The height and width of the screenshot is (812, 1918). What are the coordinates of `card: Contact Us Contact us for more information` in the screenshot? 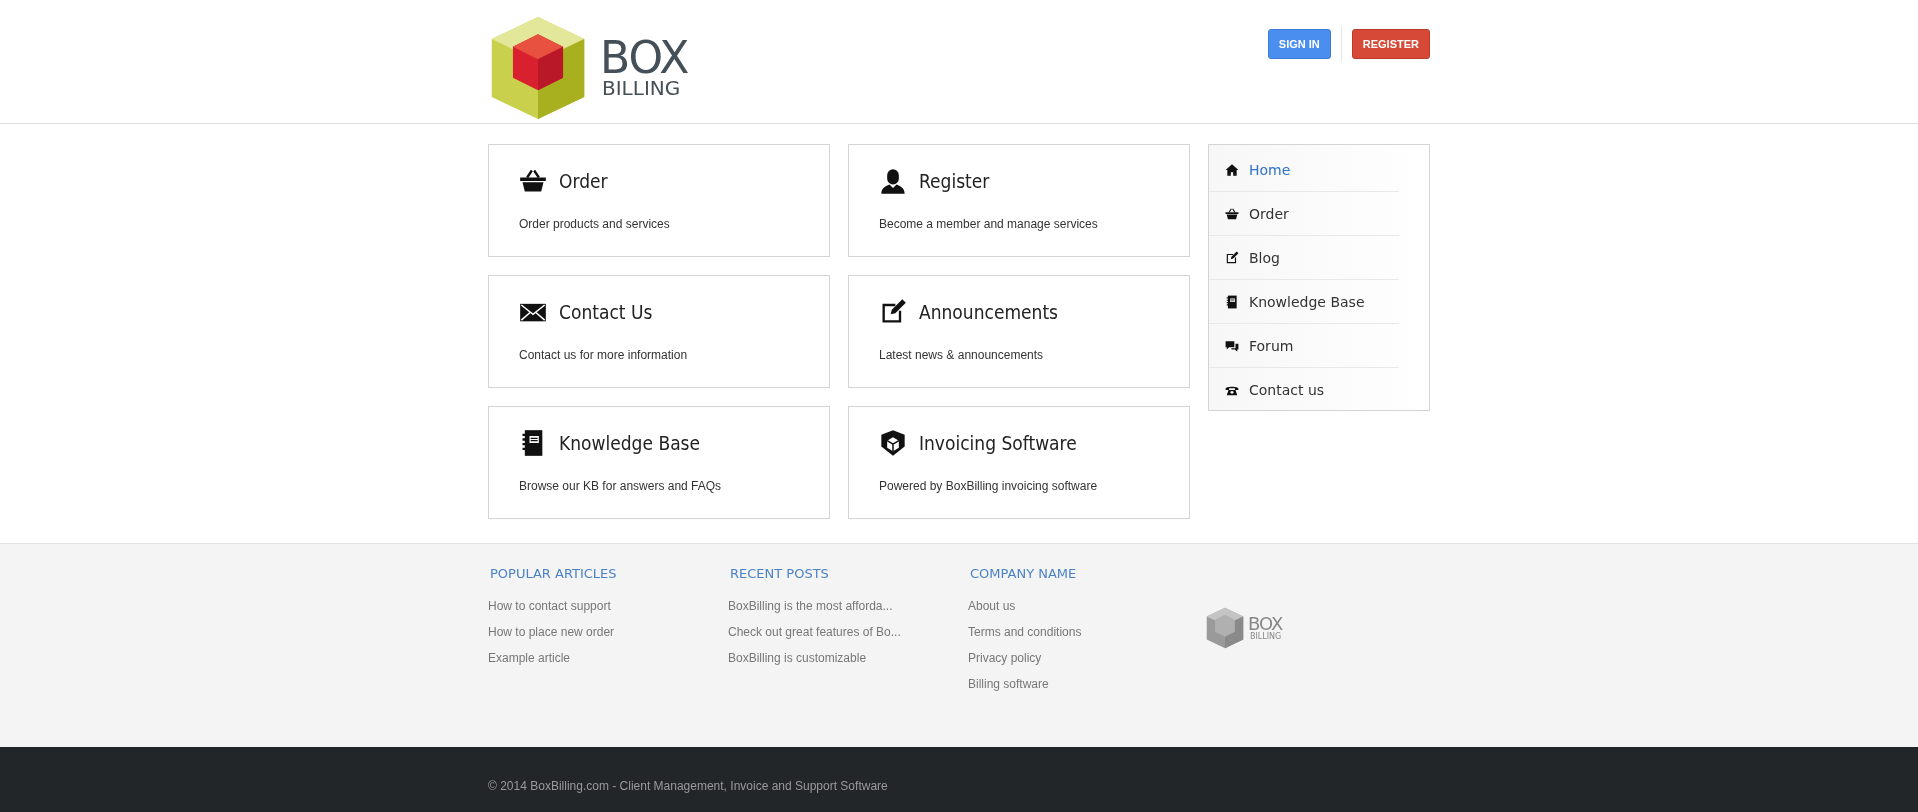 It's located at (659, 331).